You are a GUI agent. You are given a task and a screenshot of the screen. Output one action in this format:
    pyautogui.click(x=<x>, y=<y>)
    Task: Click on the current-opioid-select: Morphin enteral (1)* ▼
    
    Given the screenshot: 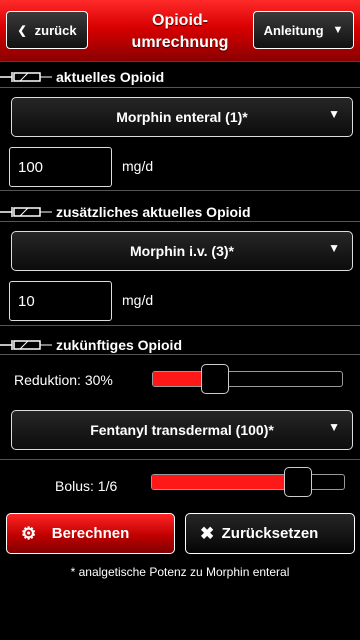 What is the action you would take?
    pyautogui.click(x=182, y=117)
    